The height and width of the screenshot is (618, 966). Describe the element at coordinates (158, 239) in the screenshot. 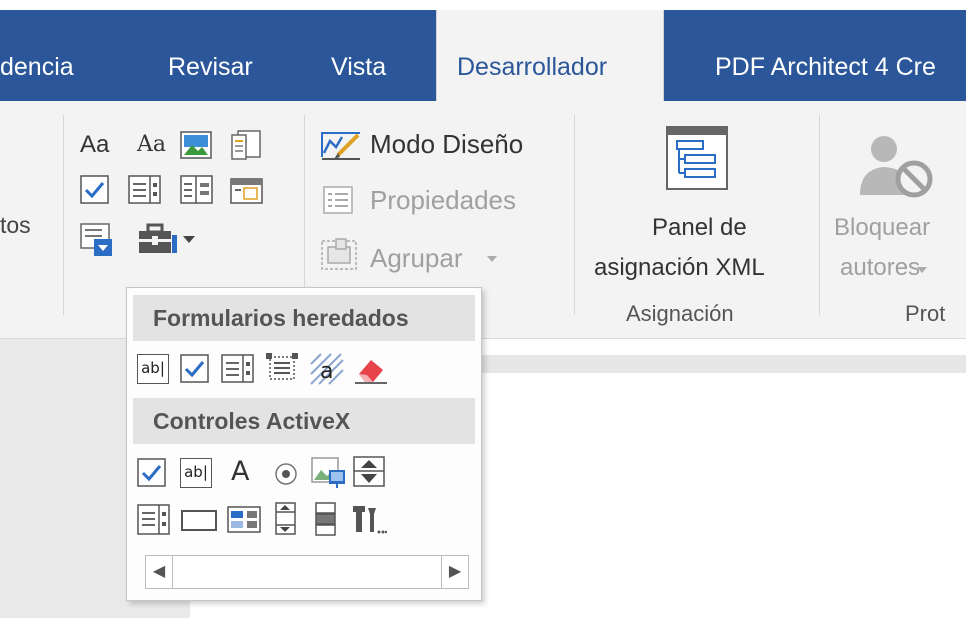

I see `legacy-tools-icon` at that location.